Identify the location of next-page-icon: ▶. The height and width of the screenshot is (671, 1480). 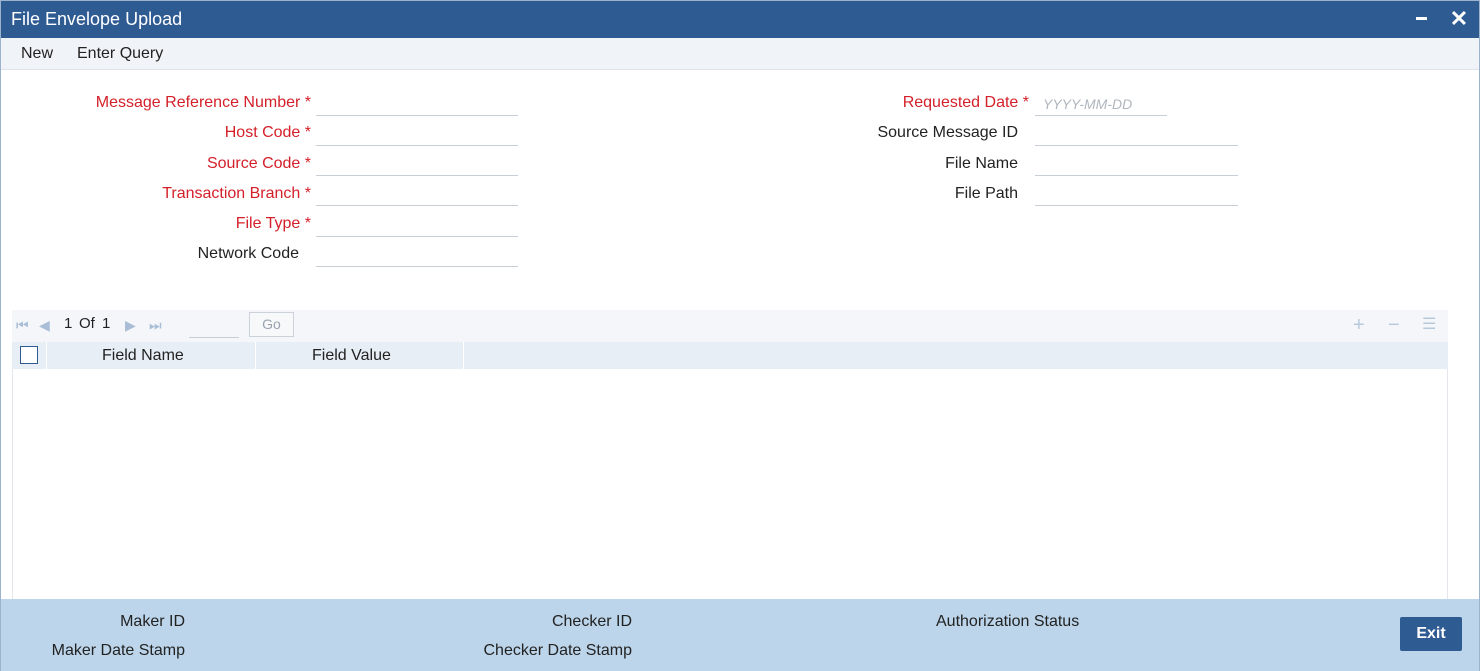
(130, 325).